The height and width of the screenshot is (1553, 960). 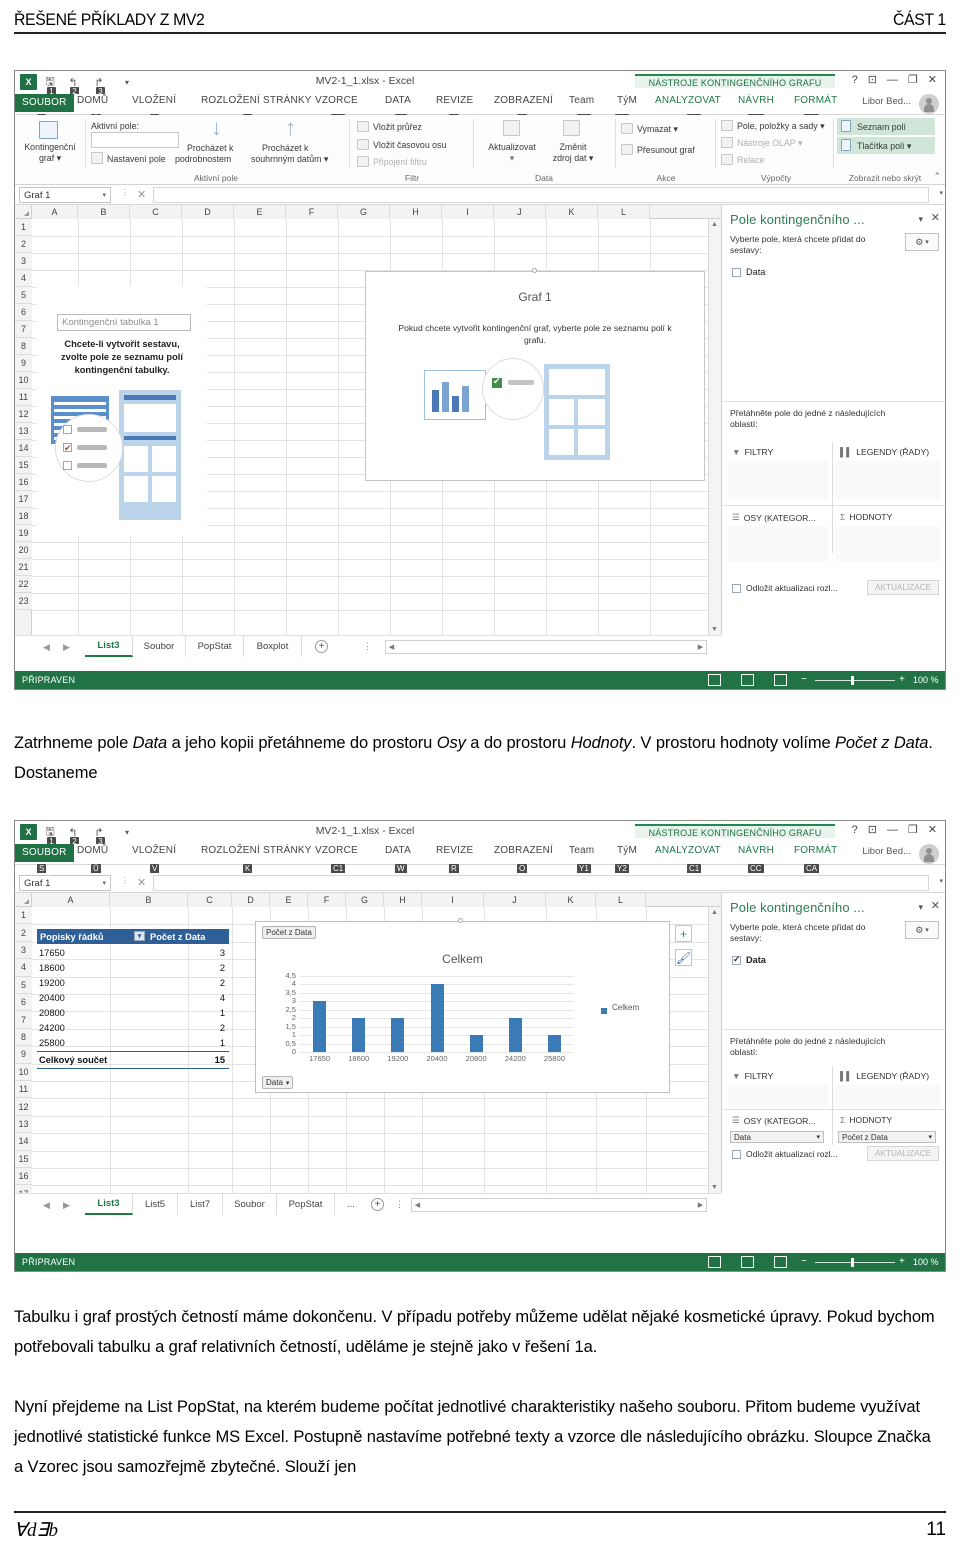 What do you see at coordinates (23, 414) in the screenshot?
I see `row-header-12-1: 12` at bounding box center [23, 414].